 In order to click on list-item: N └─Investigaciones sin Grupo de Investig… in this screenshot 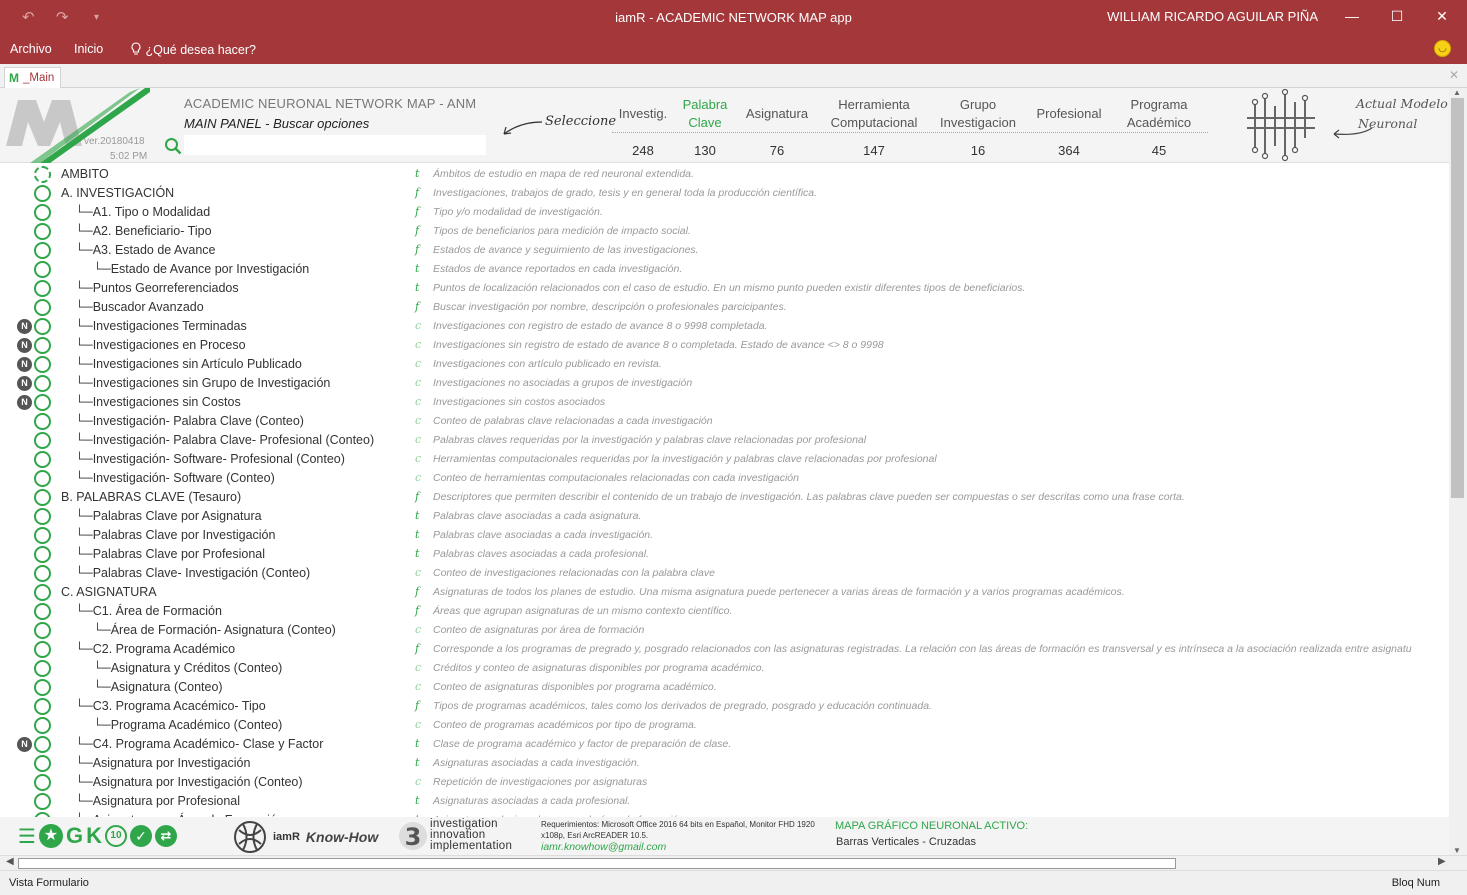, I will do `click(724, 383)`.